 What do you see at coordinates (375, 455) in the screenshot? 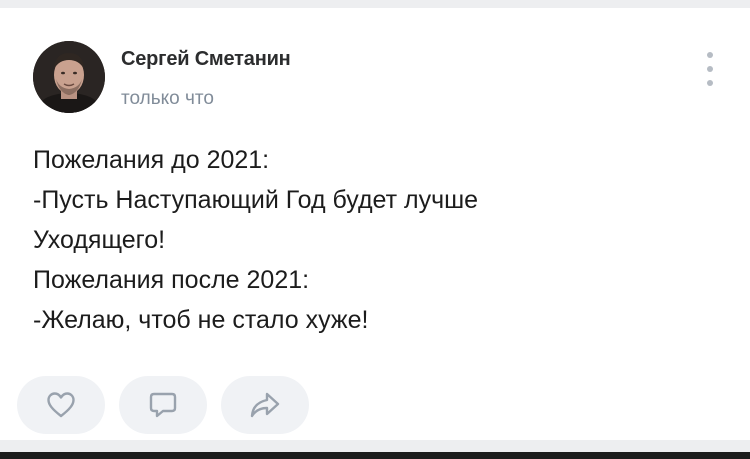
I see `bottom-divider` at bounding box center [375, 455].